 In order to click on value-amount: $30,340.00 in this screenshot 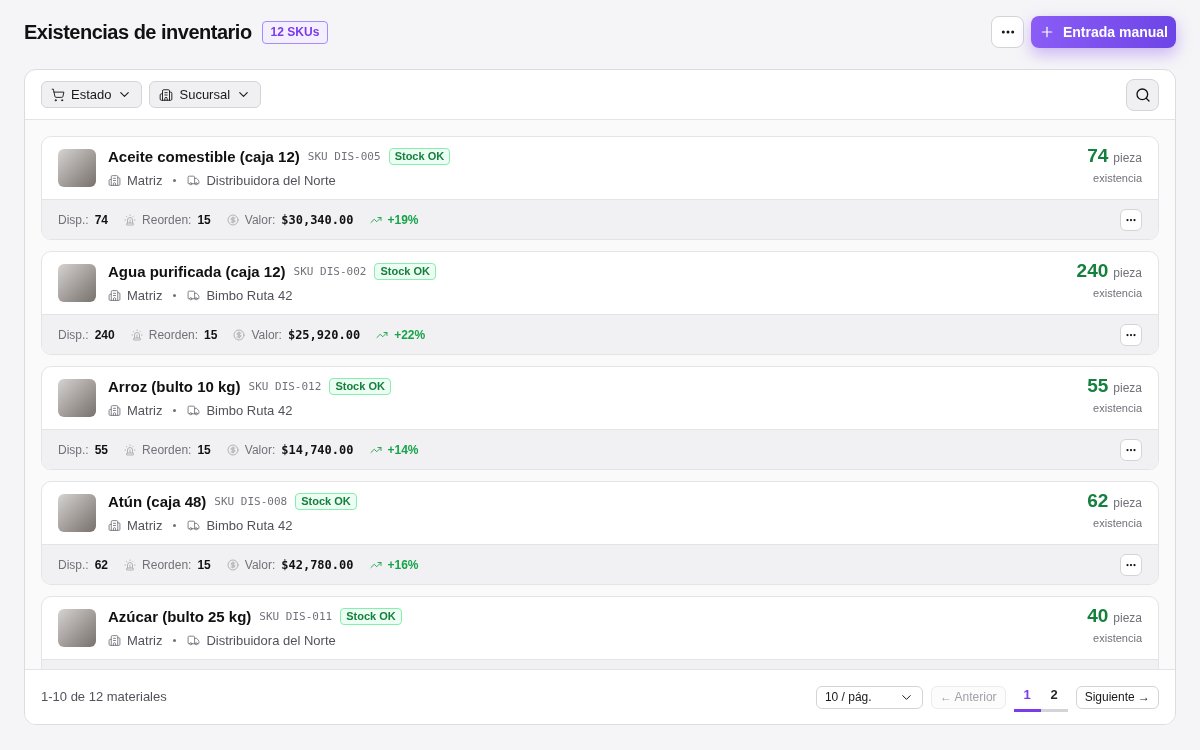, I will do `click(317, 220)`.